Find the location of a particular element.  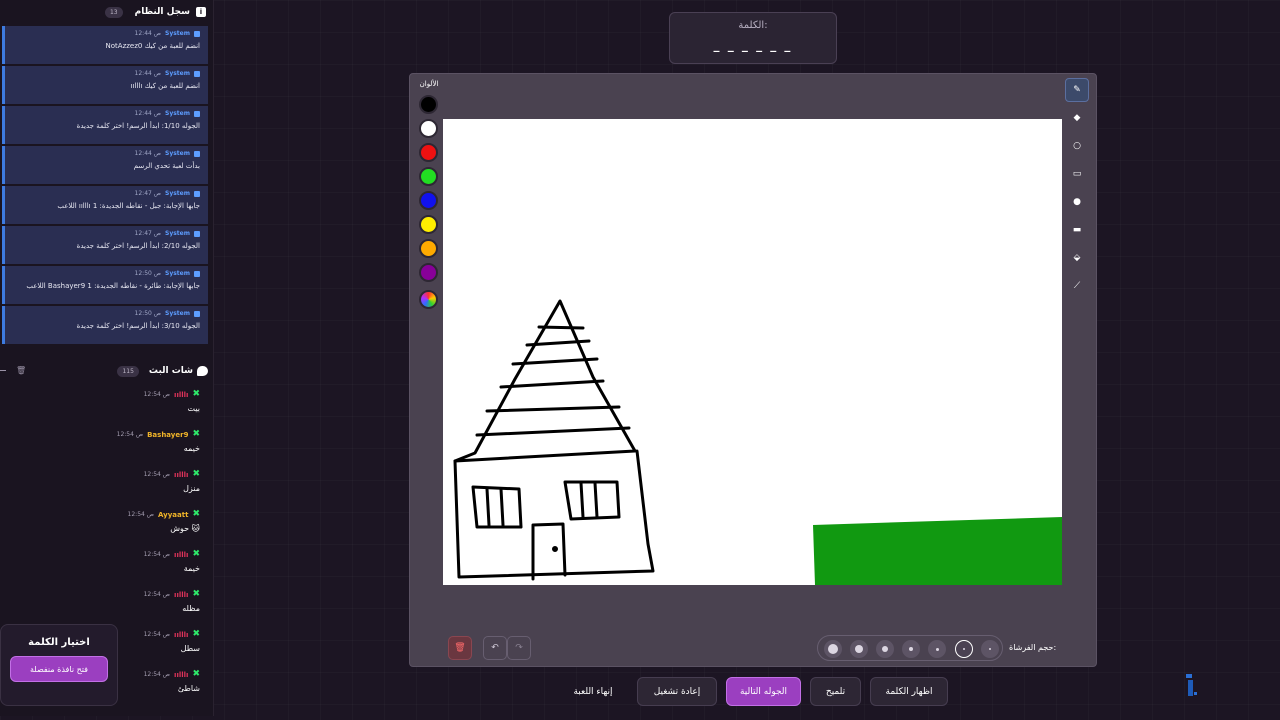

log-message: بدأت لعبة تحدي الرسم is located at coordinates (166, 166).